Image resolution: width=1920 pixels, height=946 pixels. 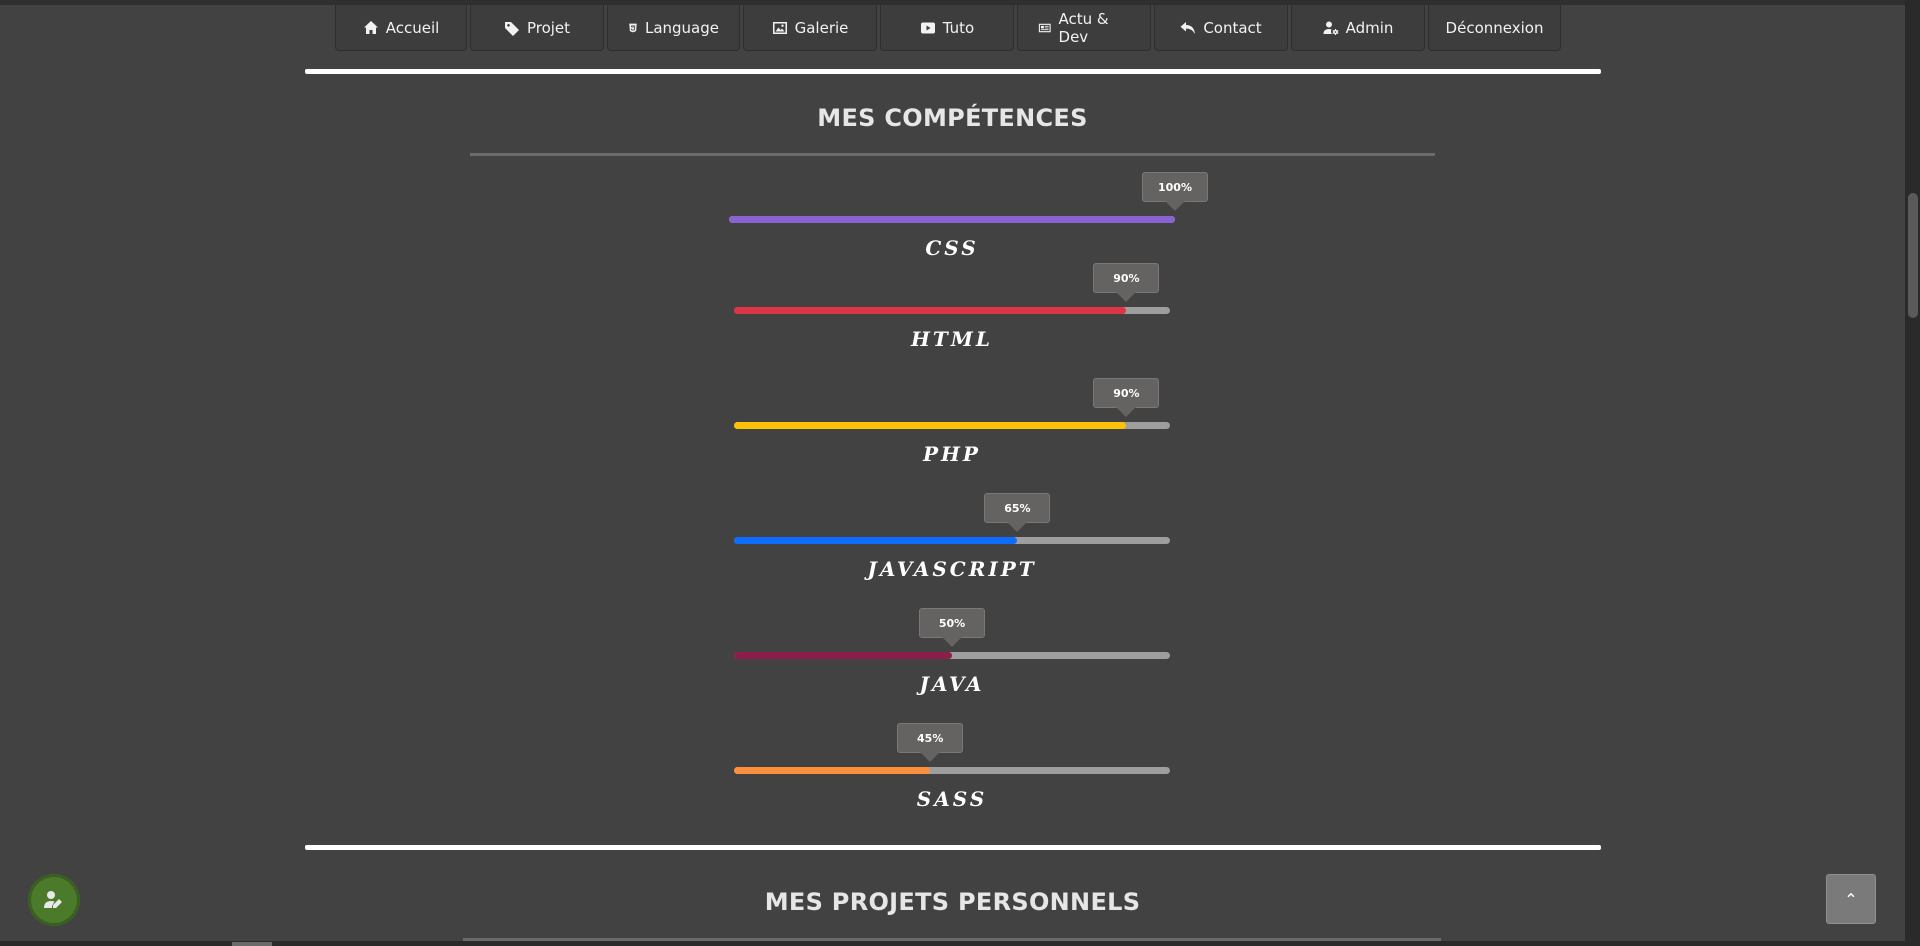 What do you see at coordinates (952, 118) in the screenshot?
I see `skills-title: MES COMPÉTENCES` at bounding box center [952, 118].